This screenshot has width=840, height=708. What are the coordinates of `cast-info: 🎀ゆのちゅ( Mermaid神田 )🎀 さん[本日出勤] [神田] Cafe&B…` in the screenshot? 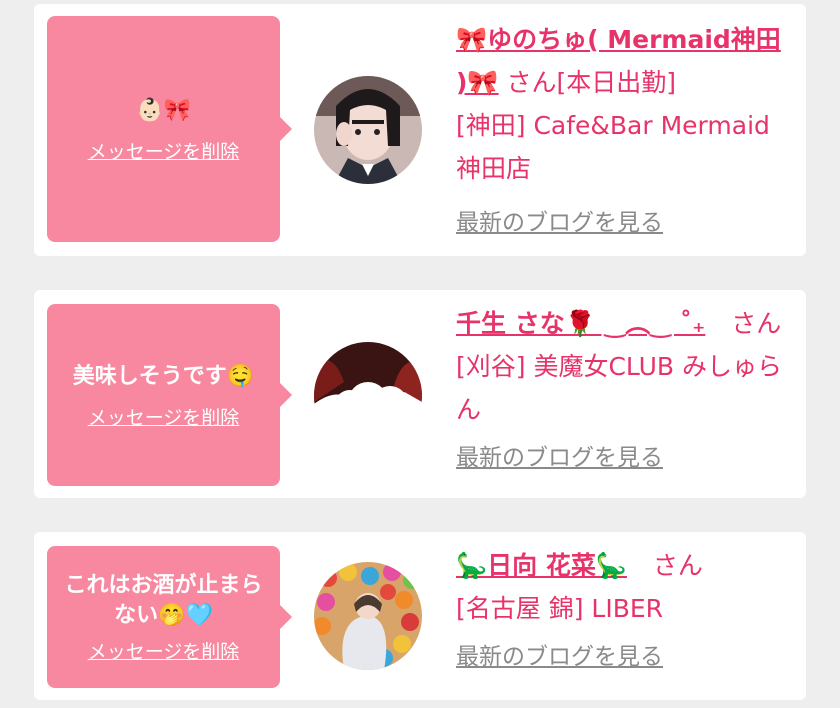 It's located at (626, 131).